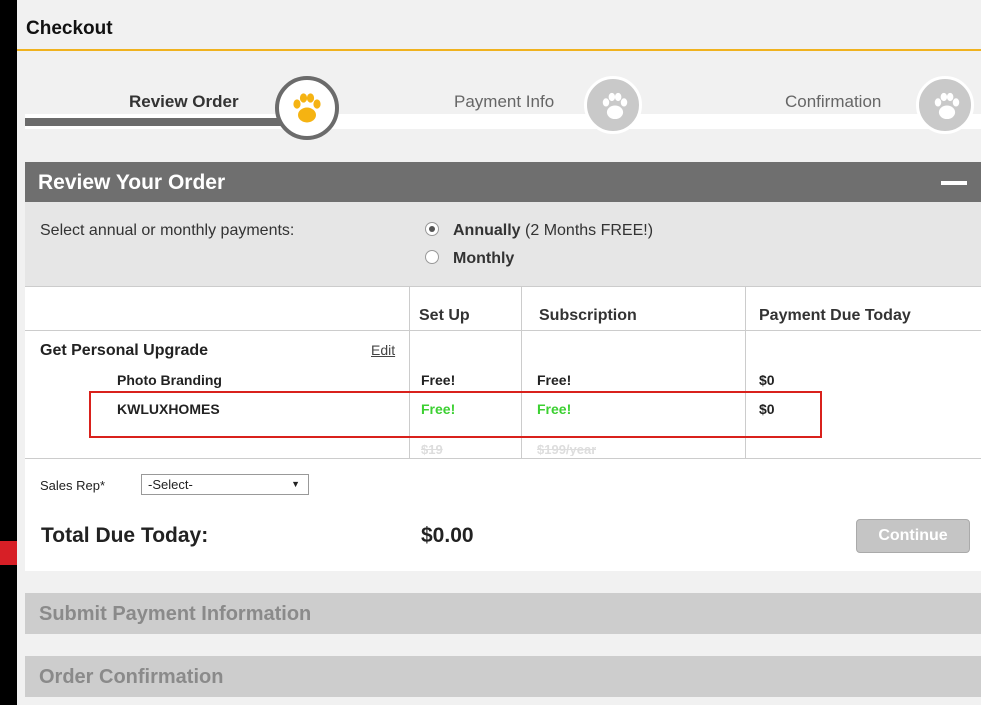 The image size is (981, 705). What do you see at coordinates (165, 122) in the screenshot?
I see `progress-track-completed` at bounding box center [165, 122].